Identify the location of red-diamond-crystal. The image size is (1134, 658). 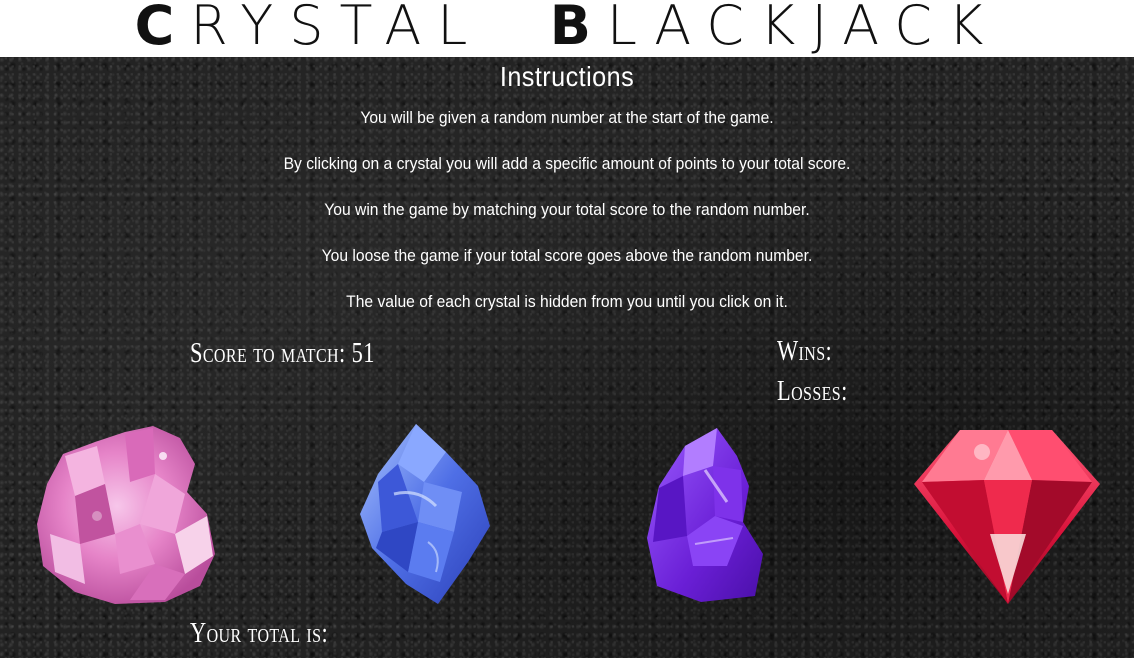
(1007, 515).